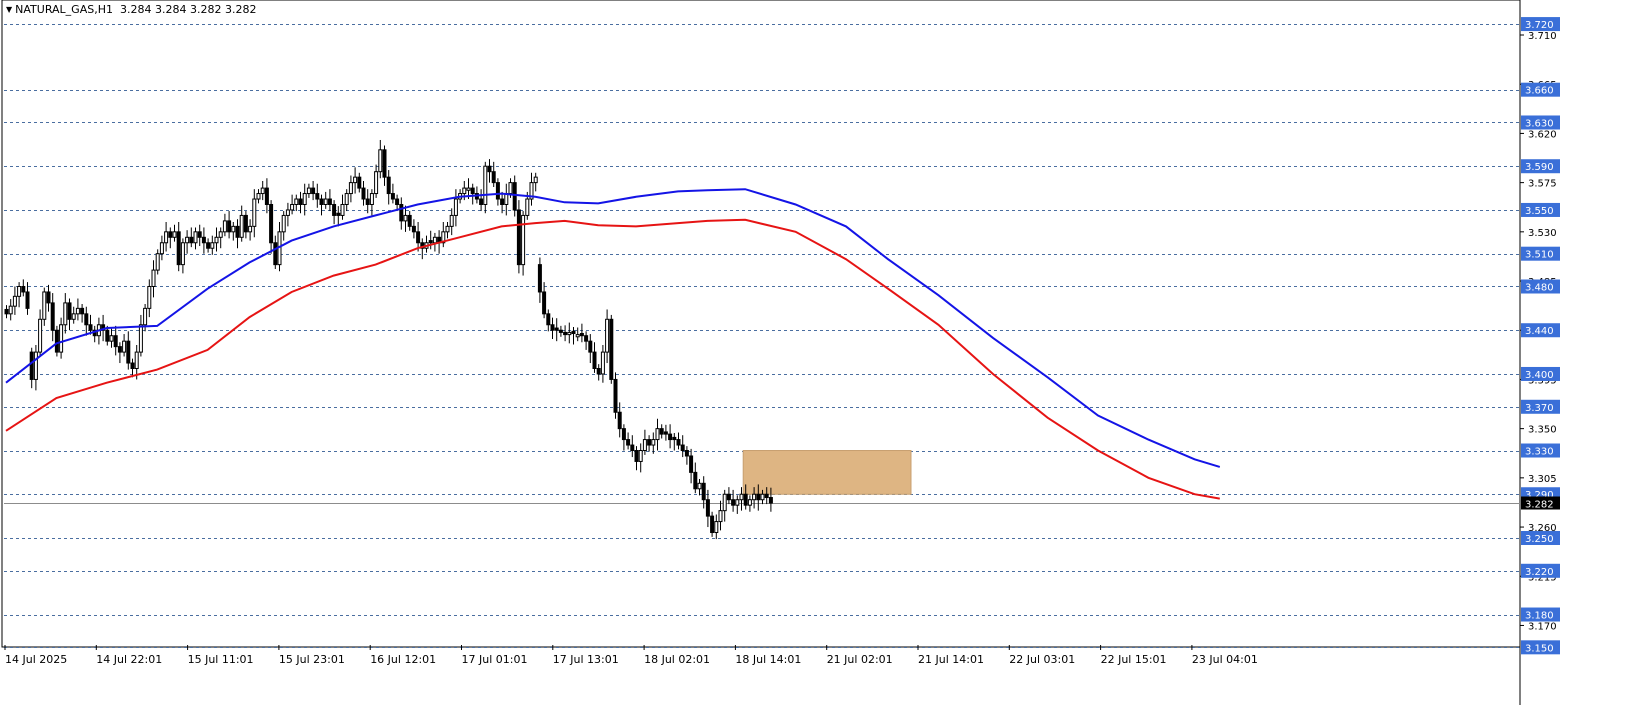 Image resolution: width=1651 pixels, height=705 pixels. Describe the element at coordinates (1539, 572) in the screenshot. I see `level-tag-label: 3.220` at that location.